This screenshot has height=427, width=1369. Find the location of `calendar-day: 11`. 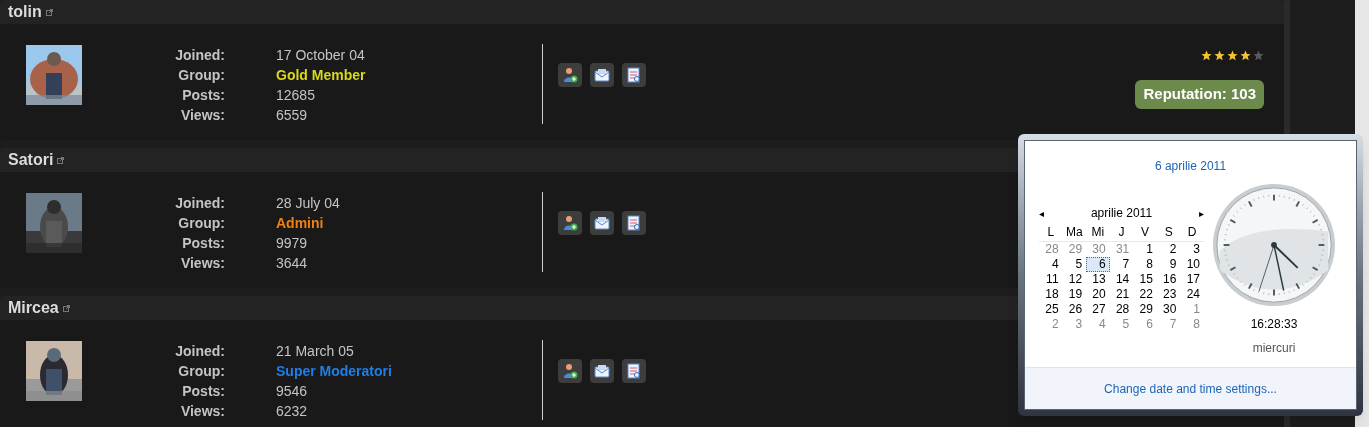

calendar-day: 11 is located at coordinates (1051, 279).